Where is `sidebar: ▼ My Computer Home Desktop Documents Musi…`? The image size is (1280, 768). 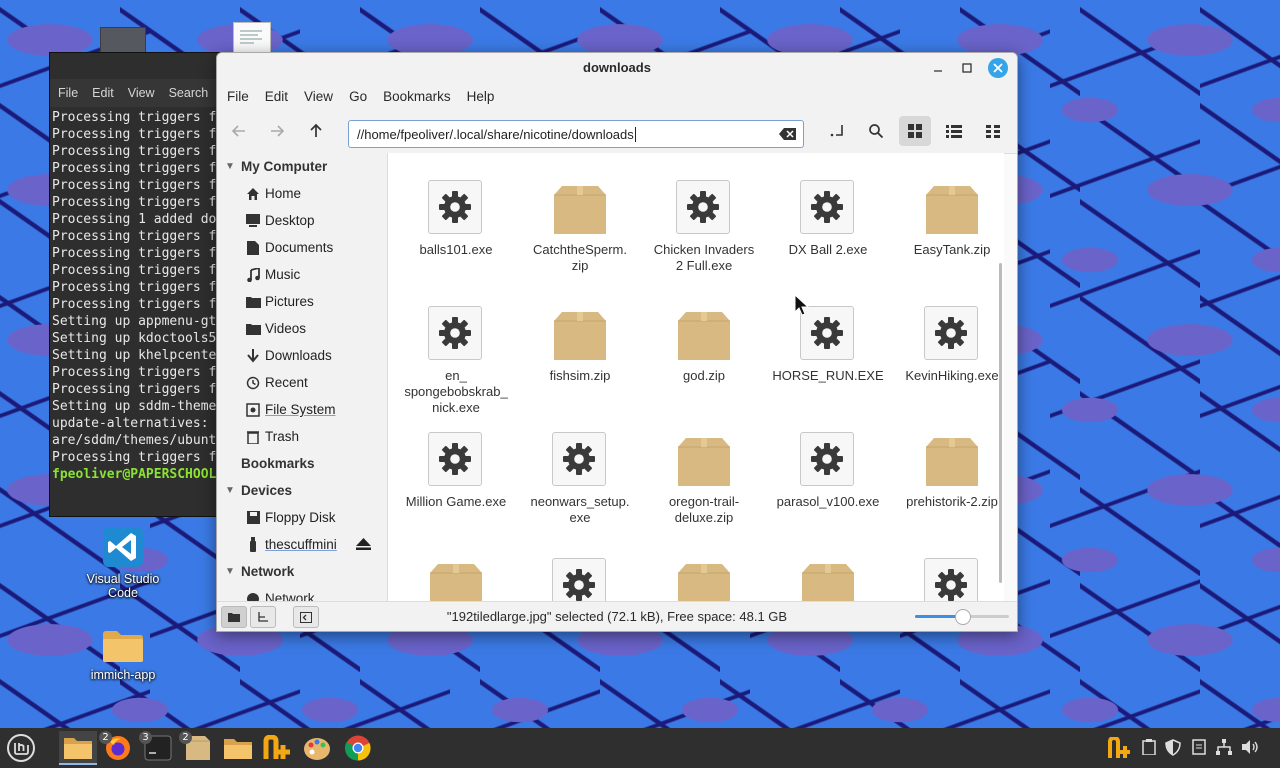
sidebar: ▼ My Computer Home Desktop Documents Musi… is located at coordinates (302, 377).